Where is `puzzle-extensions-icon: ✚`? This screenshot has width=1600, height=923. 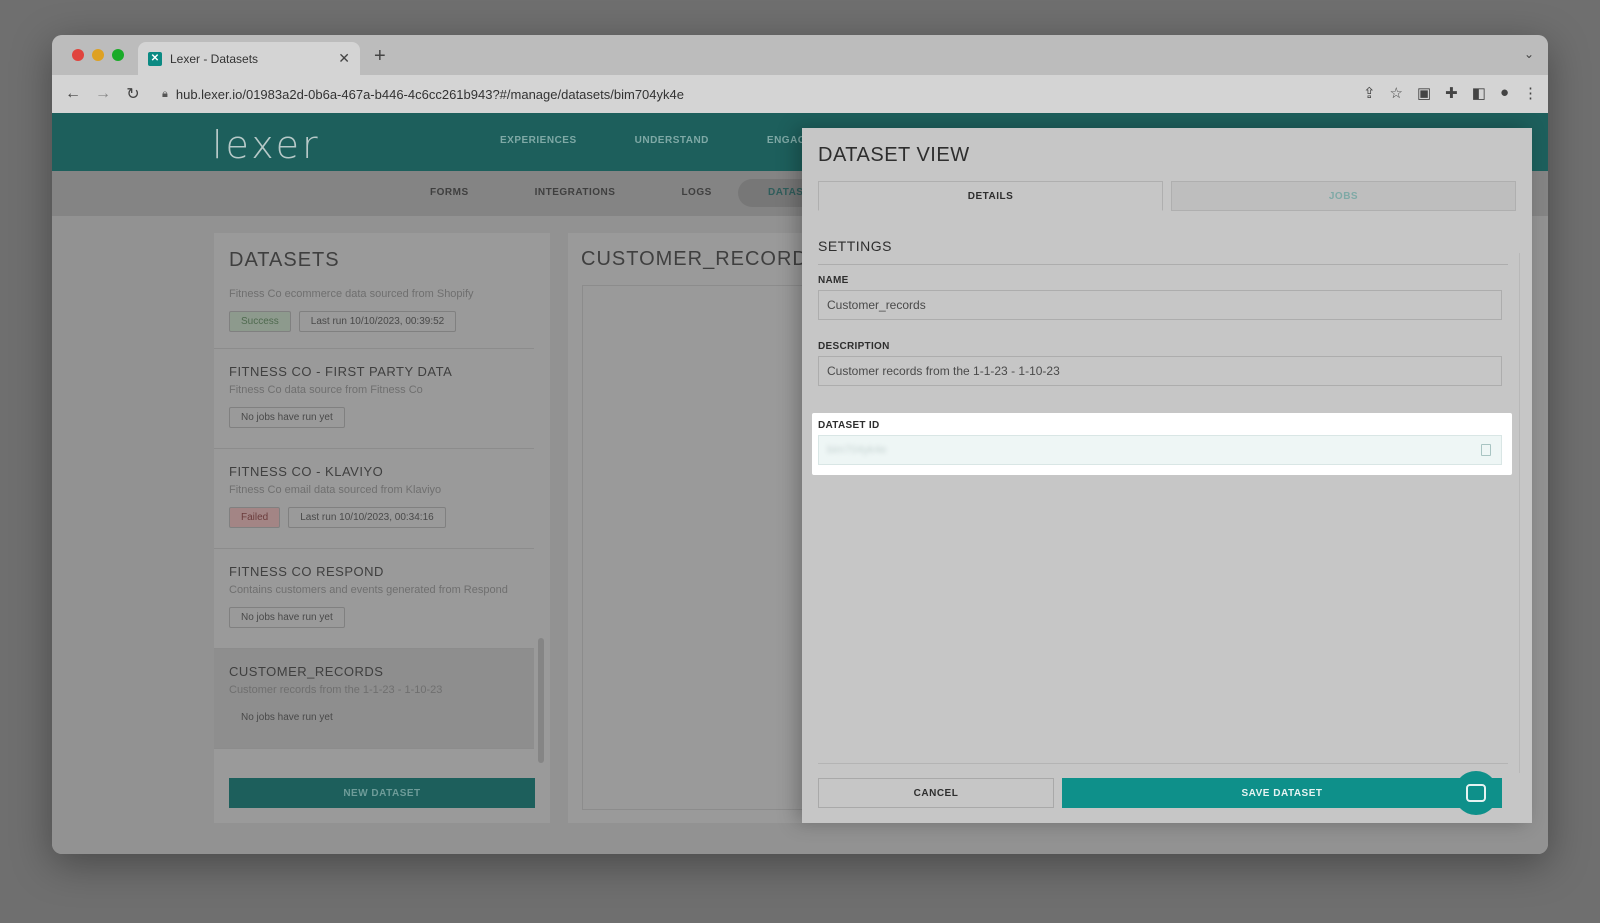
puzzle-extensions-icon: ✚ is located at coordinates (1451, 93).